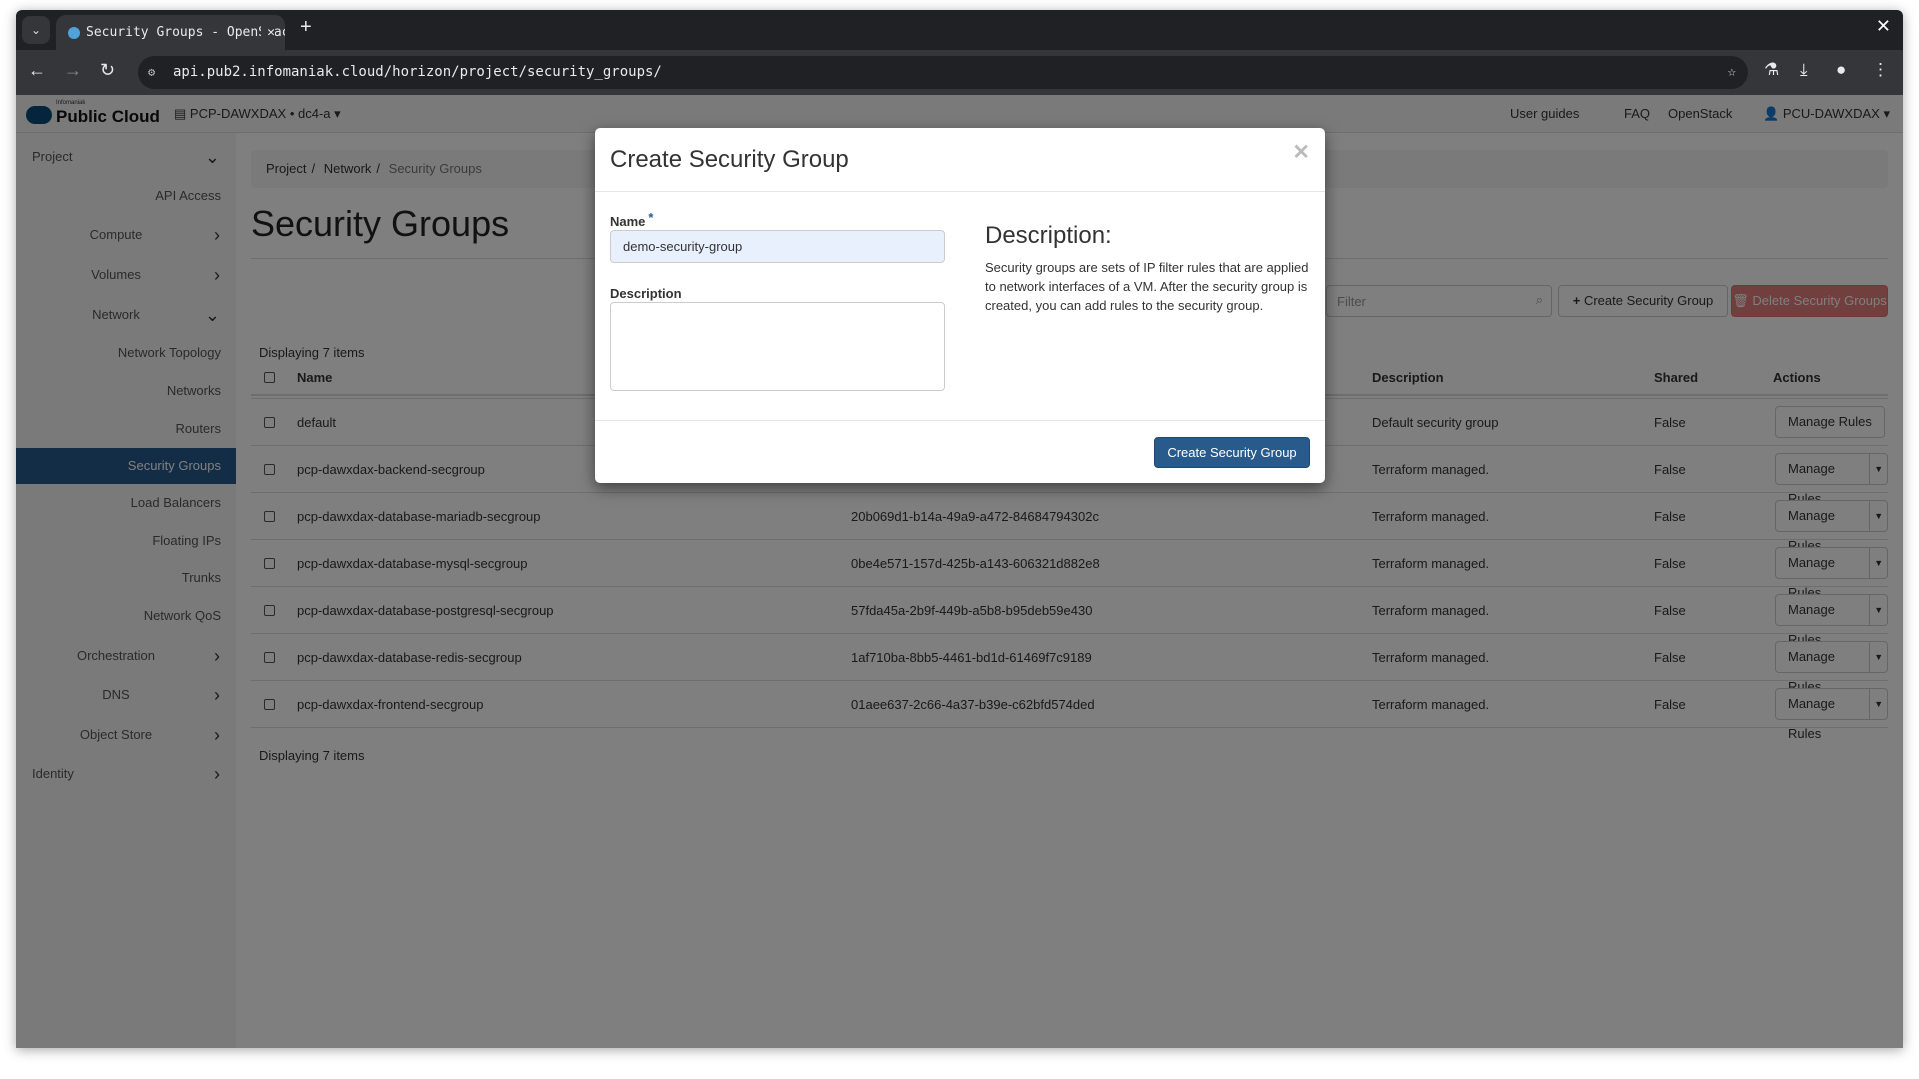  I want to click on download-icon: ⤓, so click(1804, 70).